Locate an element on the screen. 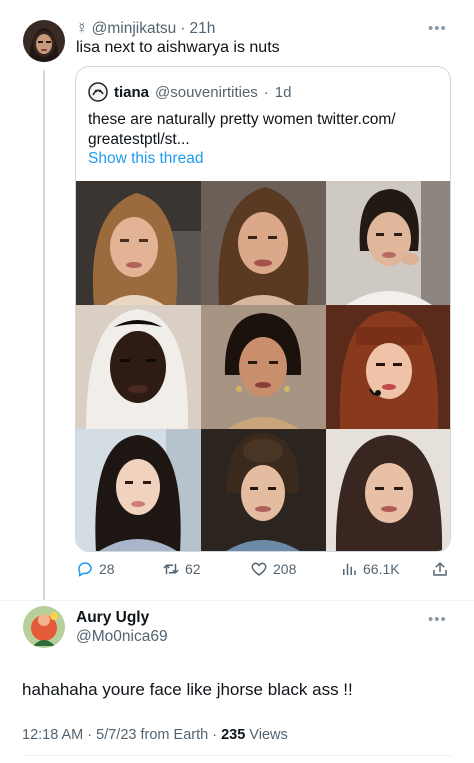  reply-meta: 12:18 AM · 5/7/23 from Earth · 235 Views is located at coordinates (155, 735).